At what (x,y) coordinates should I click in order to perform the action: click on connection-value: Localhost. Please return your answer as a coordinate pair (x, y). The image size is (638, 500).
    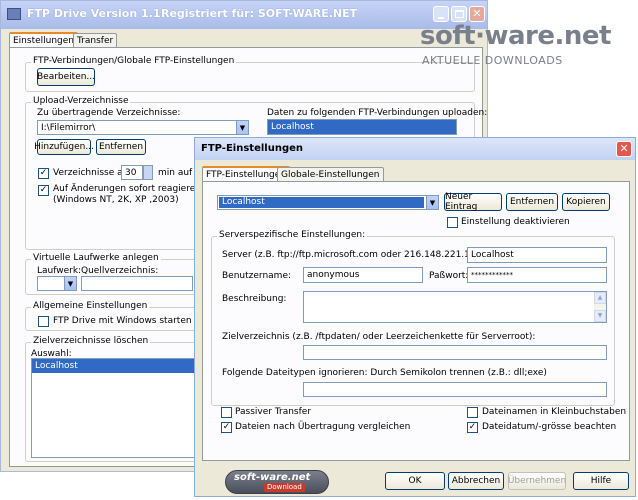
    Looking at the image, I should click on (321, 202).